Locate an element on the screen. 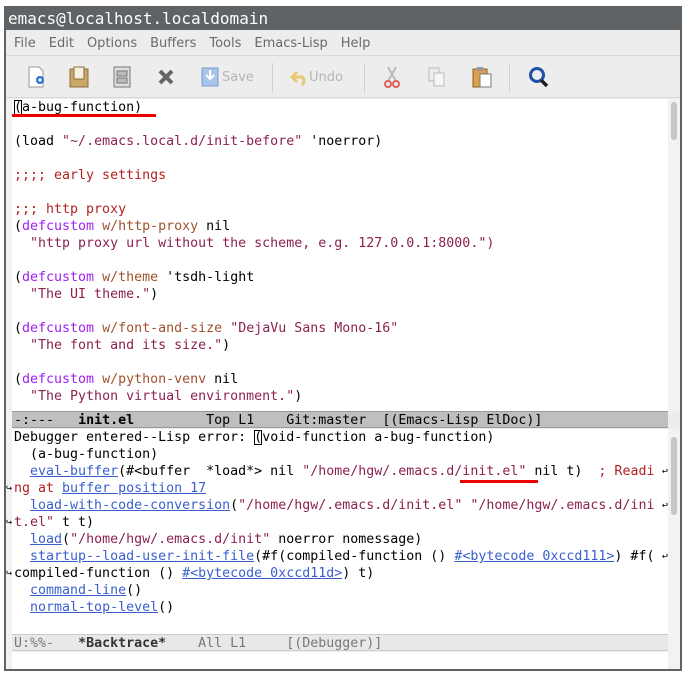  code-token: "DejaVu Sans Mono-16" is located at coordinates (314, 328).